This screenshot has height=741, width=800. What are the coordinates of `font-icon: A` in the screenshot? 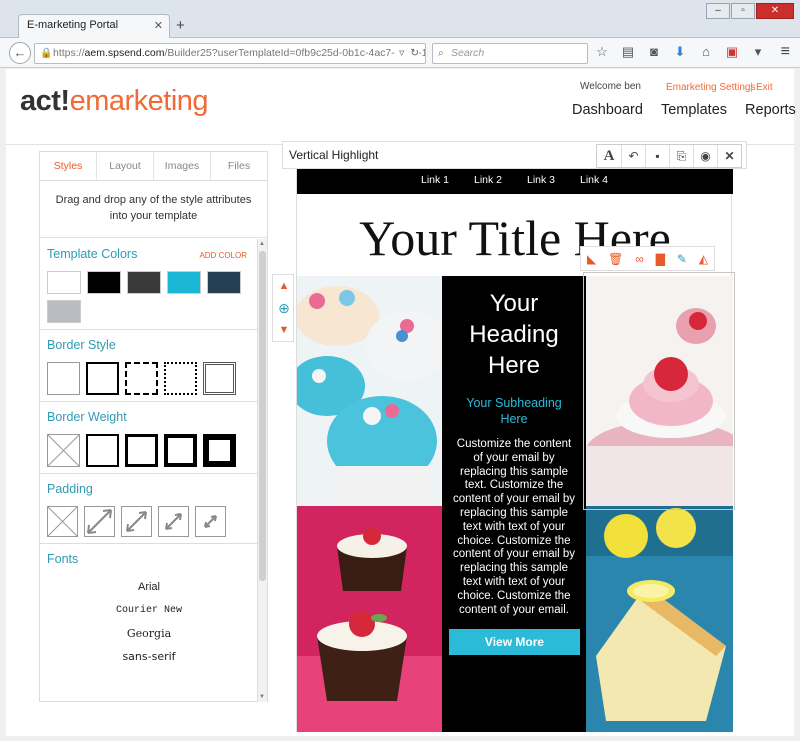 It's located at (609, 156).